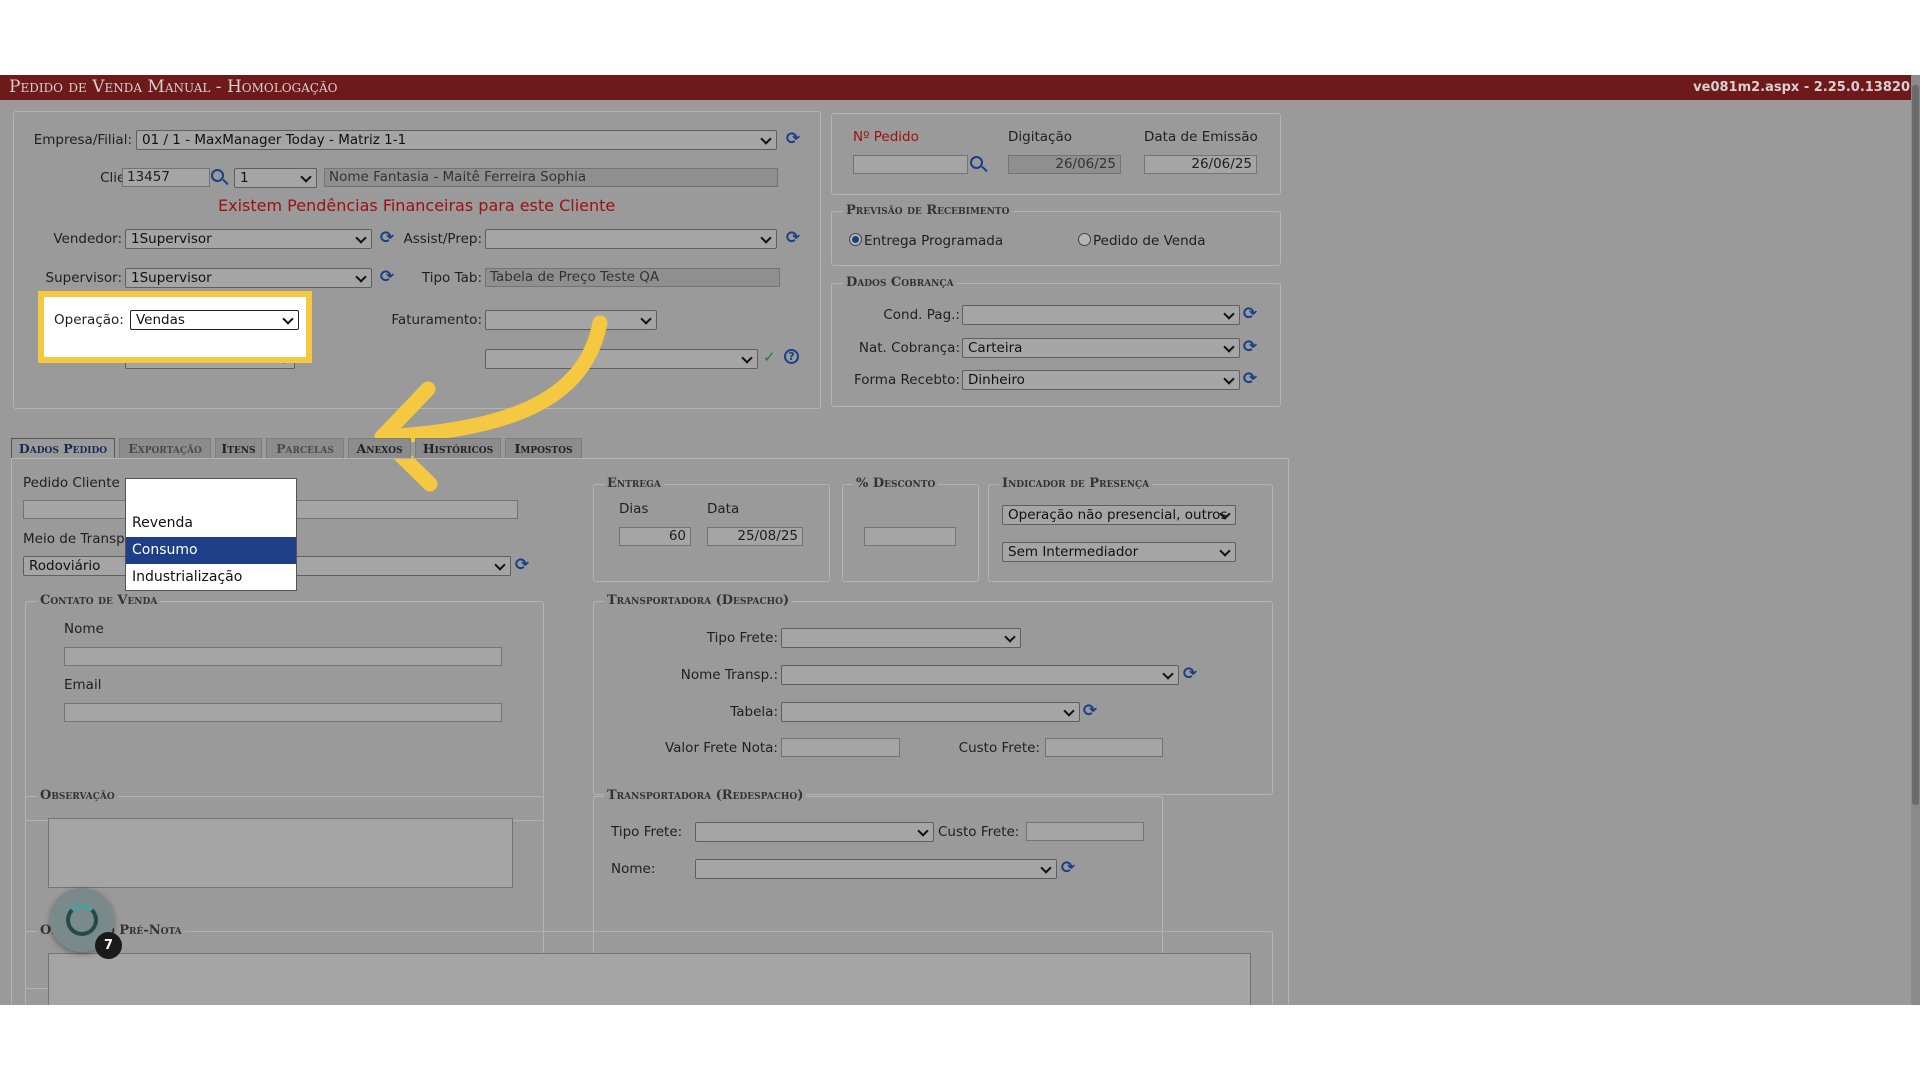  What do you see at coordinates (1056, 154) in the screenshot?
I see `pedido-panel` at bounding box center [1056, 154].